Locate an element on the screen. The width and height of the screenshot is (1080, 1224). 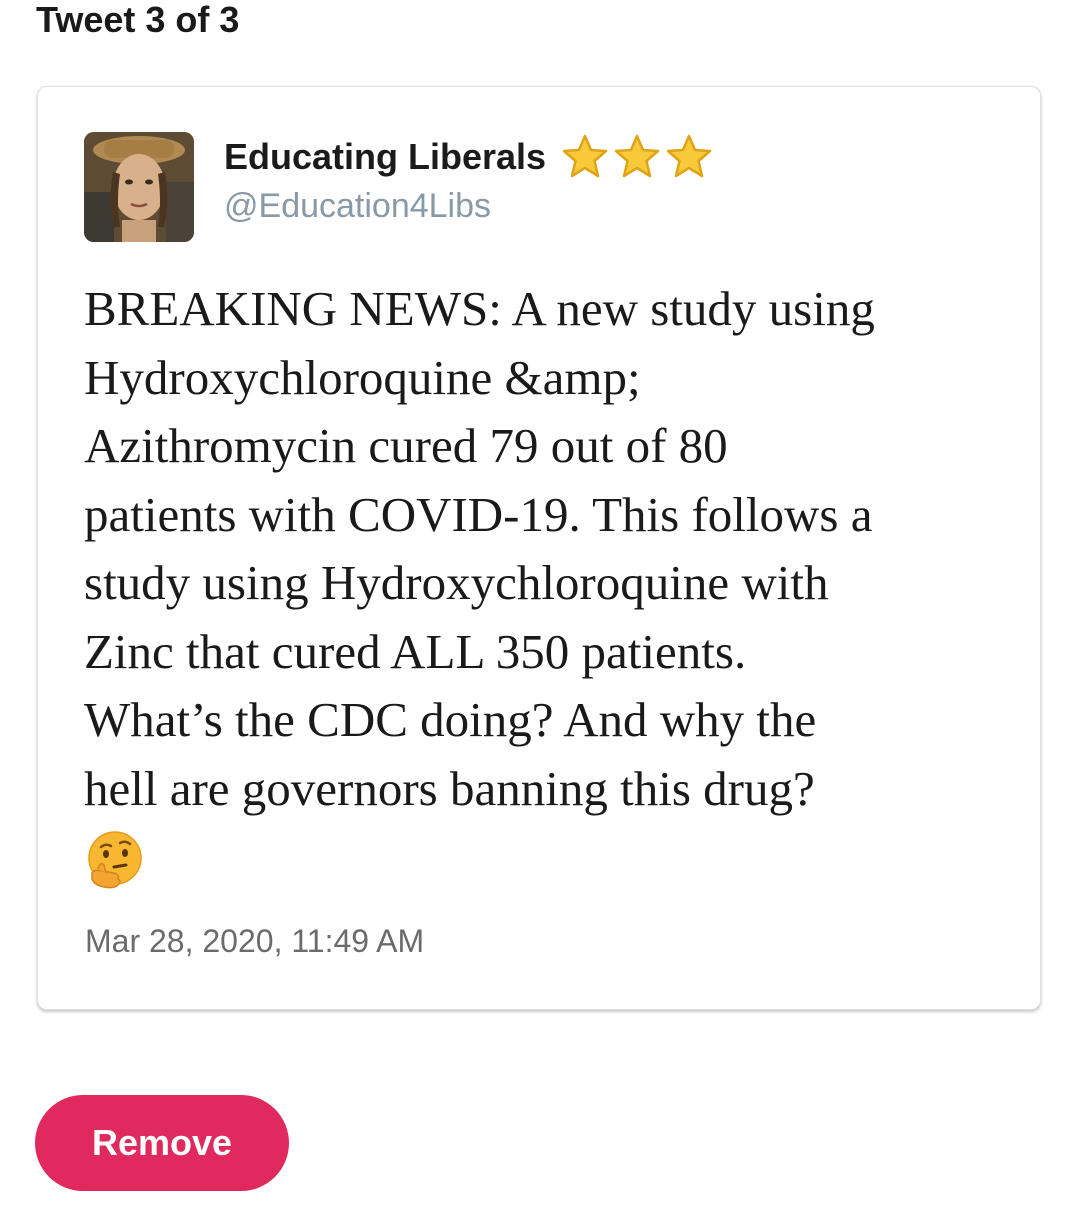
page-title: Tweet 3 of 3 is located at coordinates (138, 20).